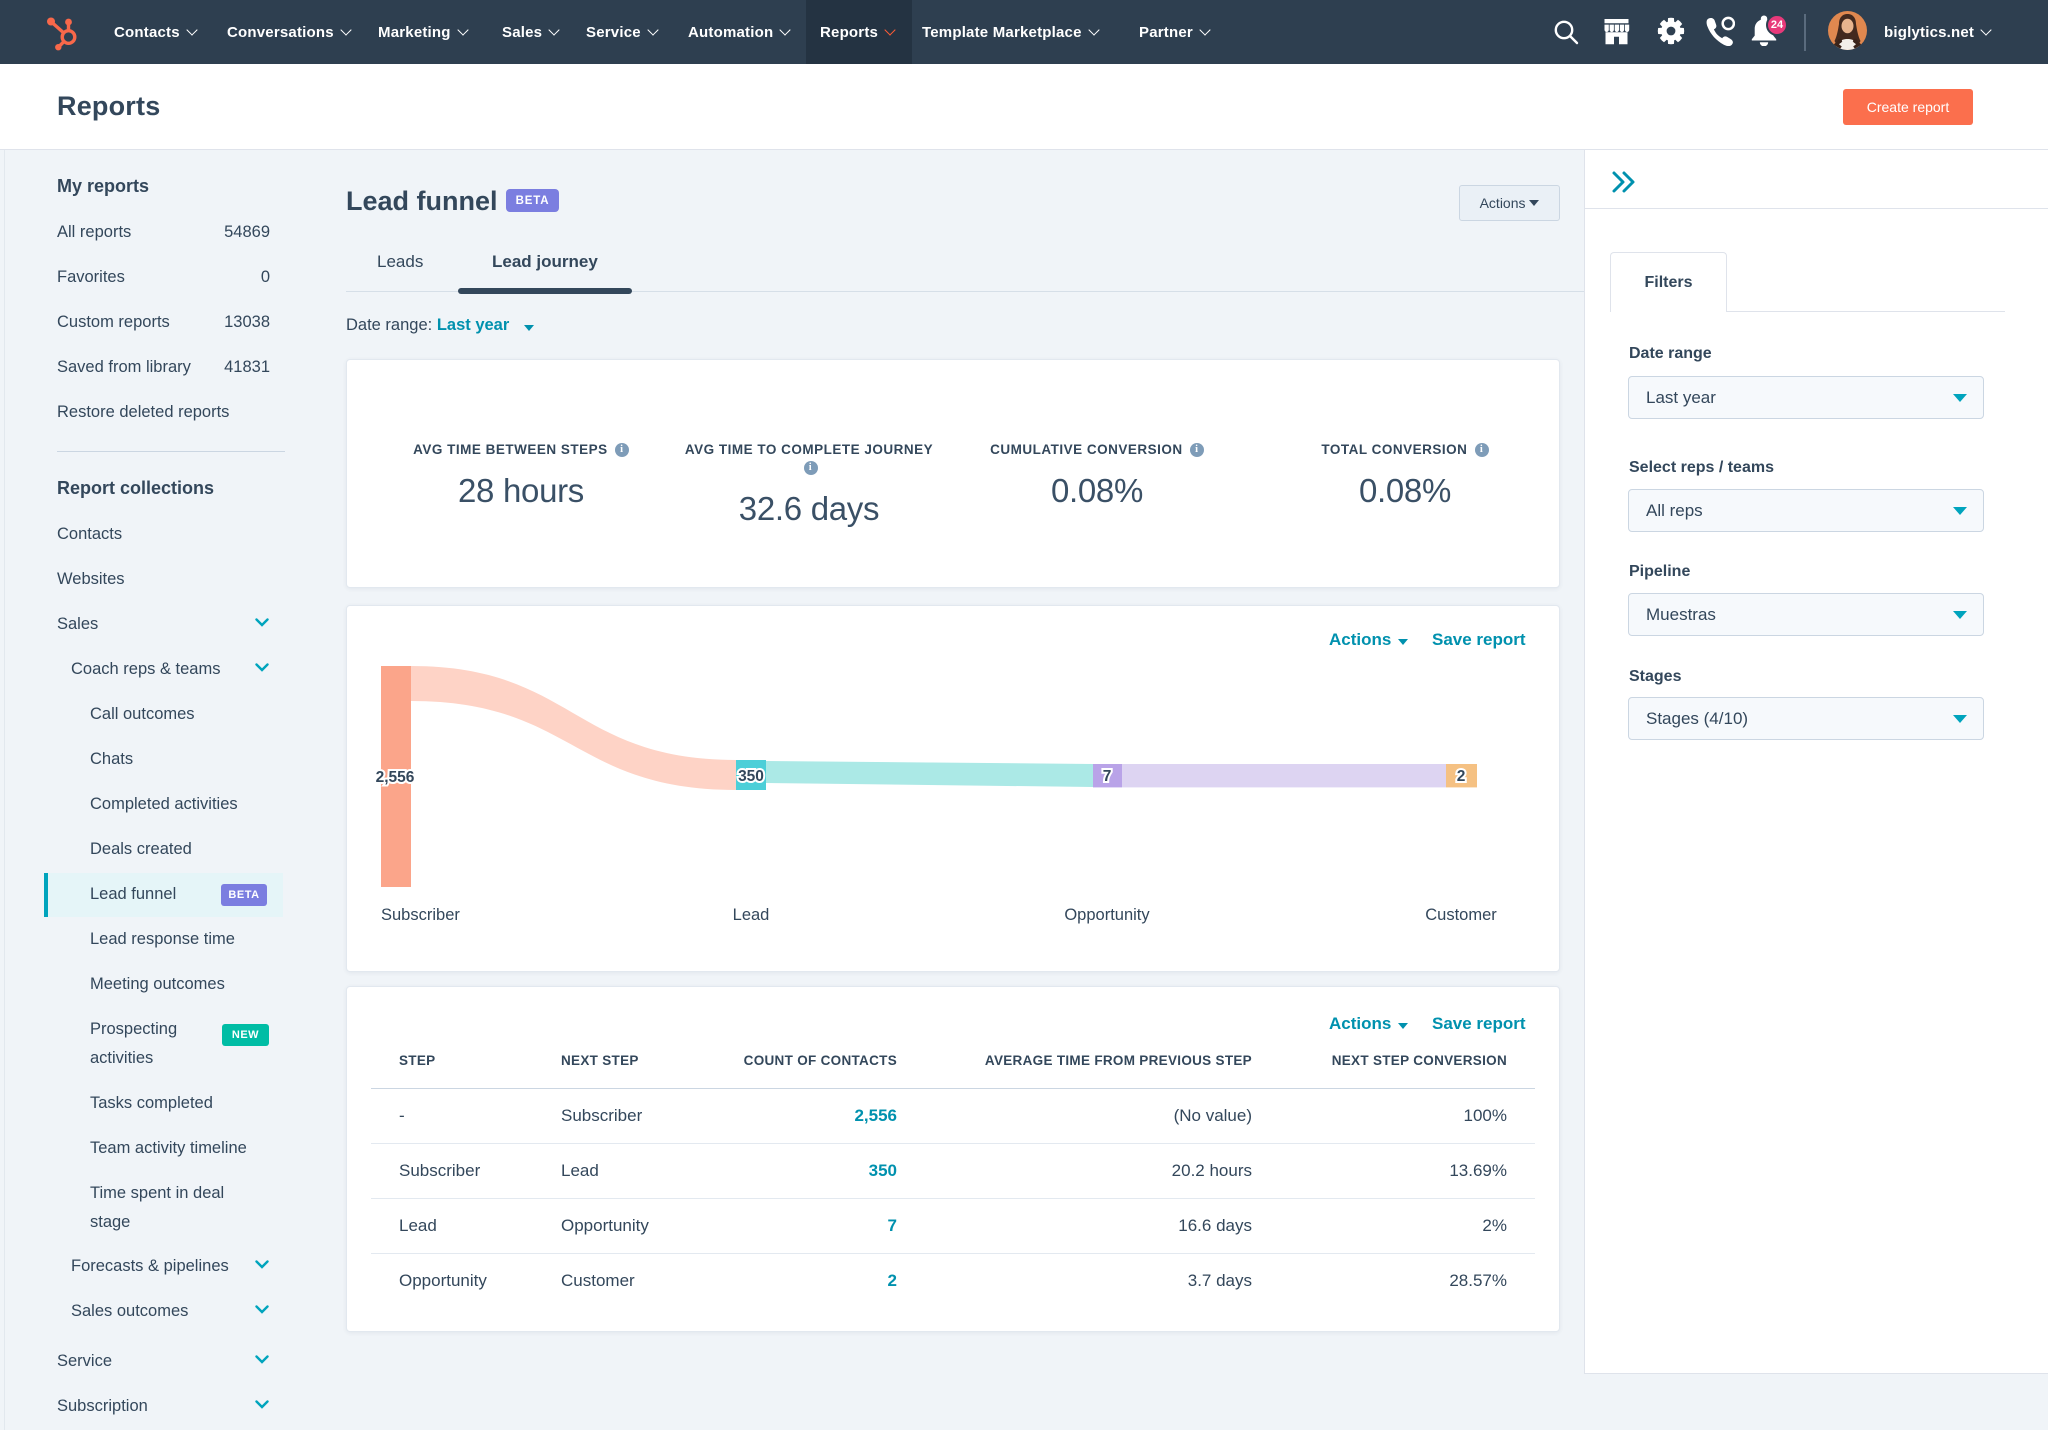 The image size is (2048, 1430). Describe the element at coordinates (751, 915) in the screenshot. I see `svg-text: Lead` at that location.